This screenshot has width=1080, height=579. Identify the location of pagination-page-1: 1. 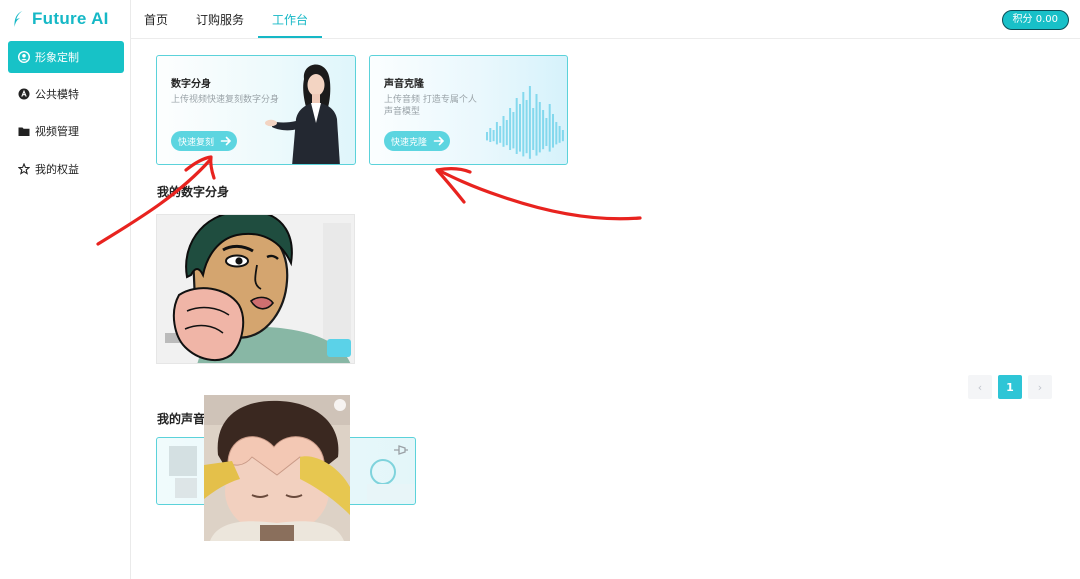
(1010, 387).